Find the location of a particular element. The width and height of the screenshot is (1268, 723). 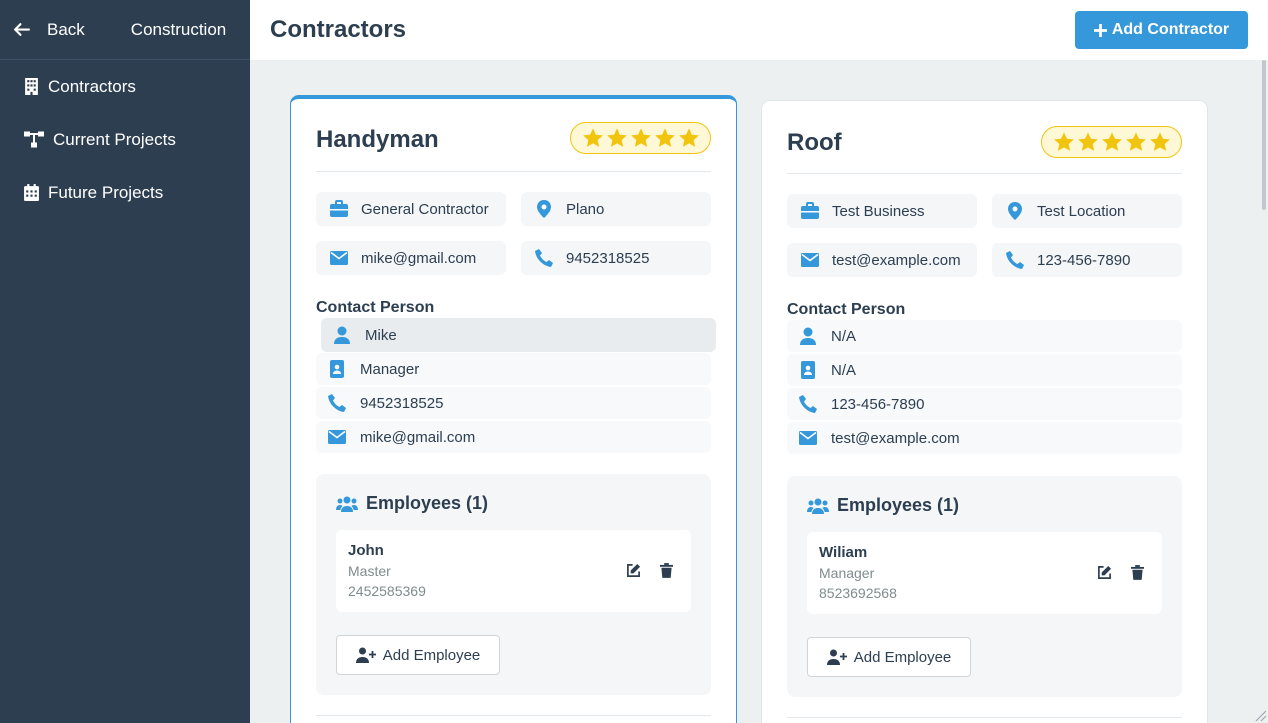

sidebar-item-current-projects: Current Projects is located at coordinates (125, 139).